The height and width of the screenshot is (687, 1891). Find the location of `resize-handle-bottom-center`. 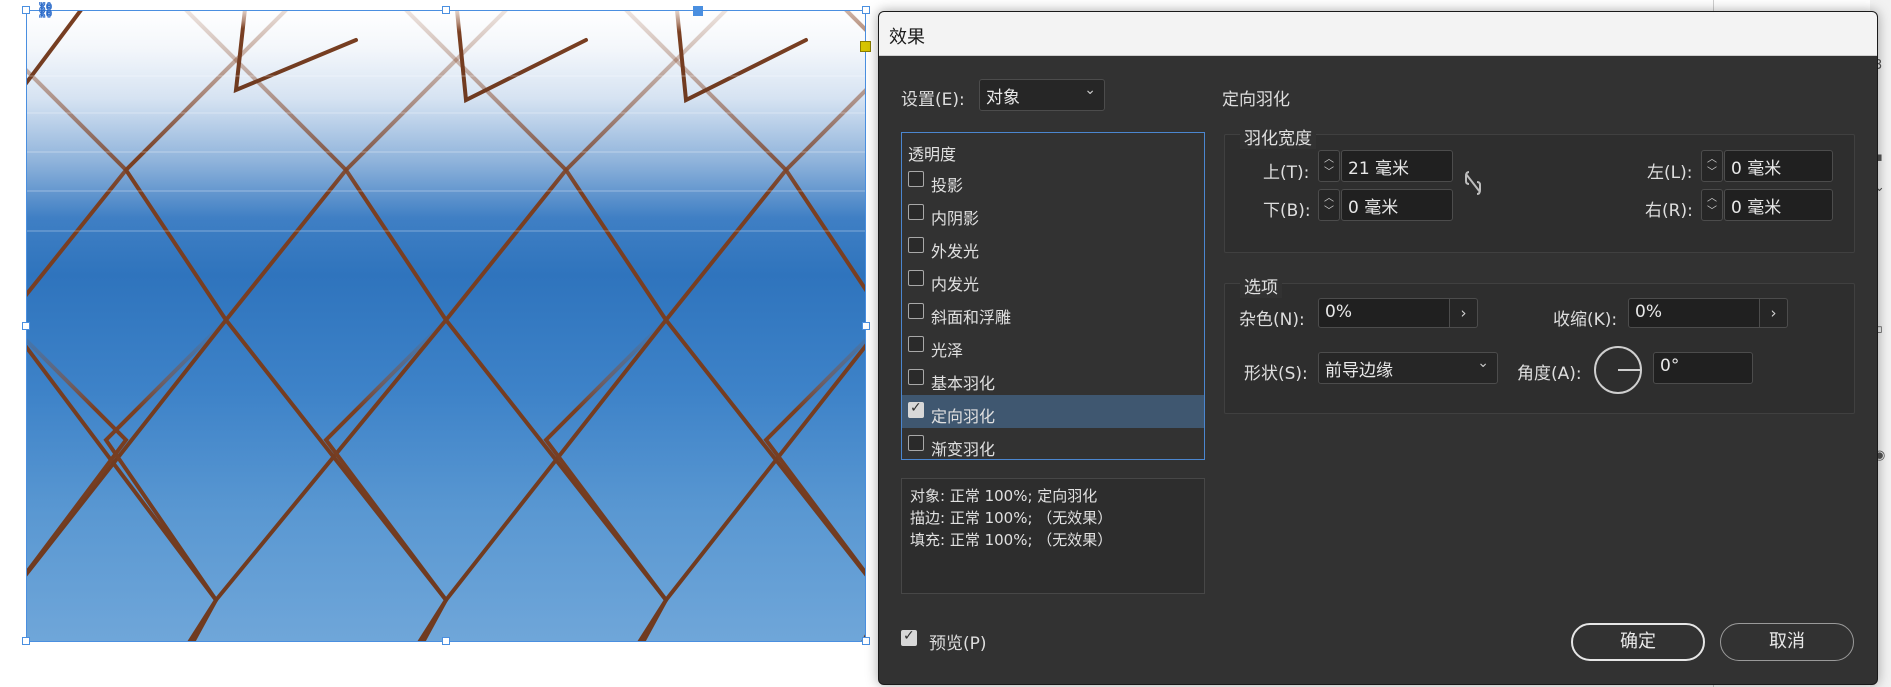

resize-handle-bottom-center is located at coordinates (446, 641).